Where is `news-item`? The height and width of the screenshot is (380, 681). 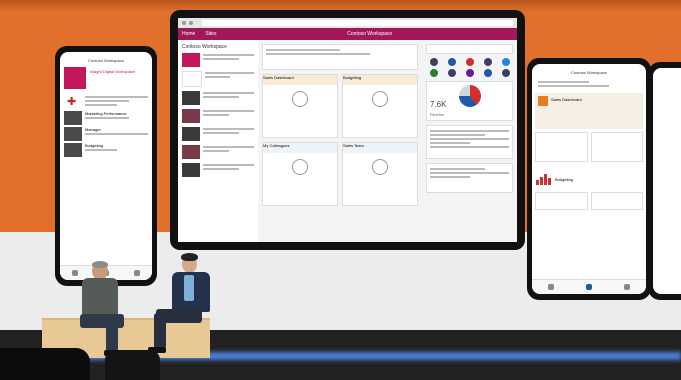 news-item is located at coordinates (106, 102).